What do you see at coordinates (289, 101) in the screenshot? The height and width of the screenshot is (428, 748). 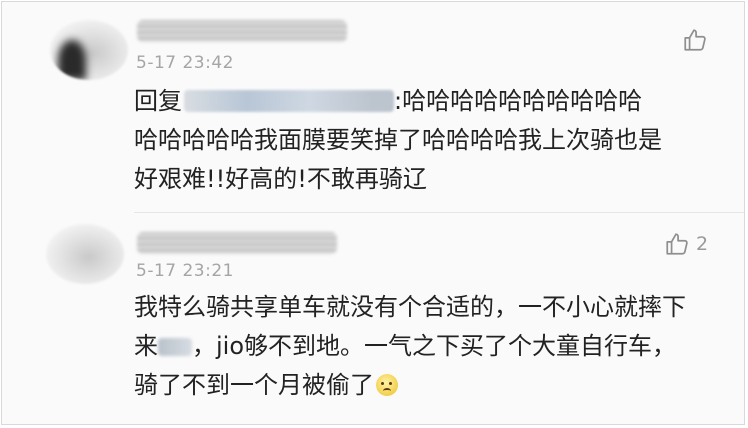 I see `reply-username-blurred` at bounding box center [289, 101].